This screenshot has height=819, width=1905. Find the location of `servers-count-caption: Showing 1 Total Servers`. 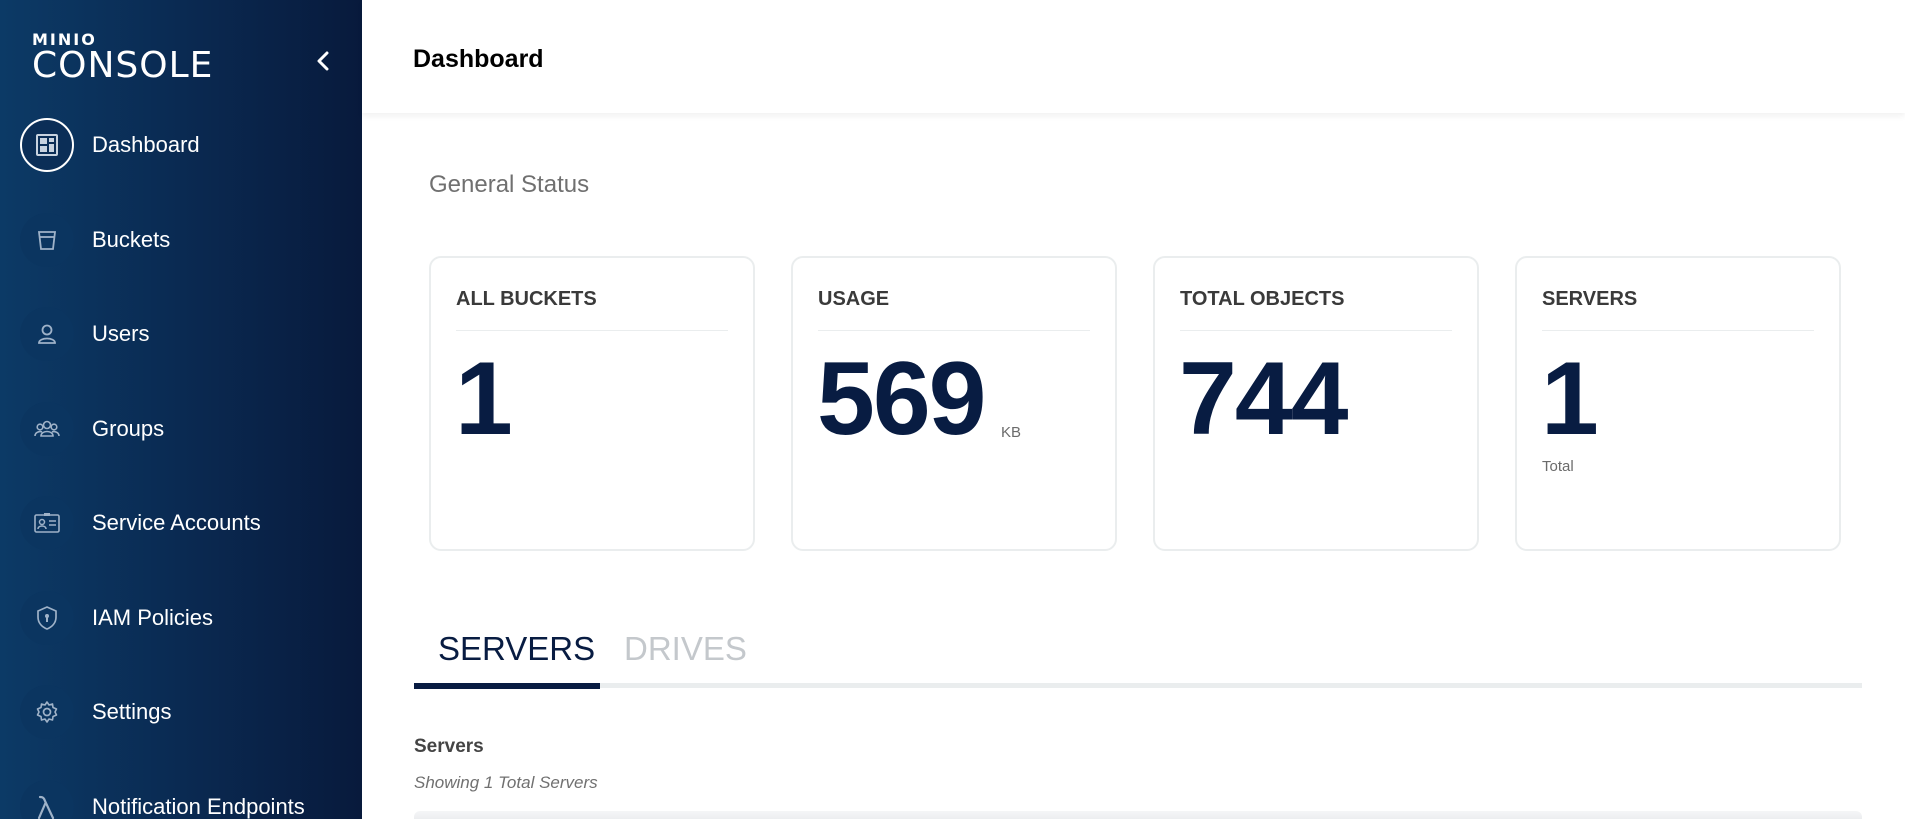

servers-count-caption: Showing 1 Total Servers is located at coordinates (506, 782).